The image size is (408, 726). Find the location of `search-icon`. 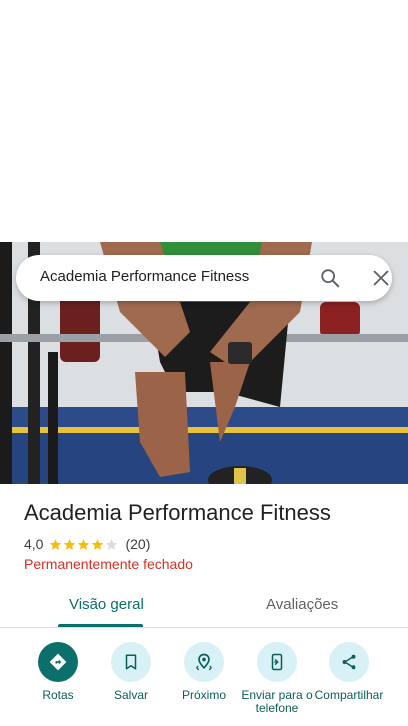

search-icon is located at coordinates (330, 278).